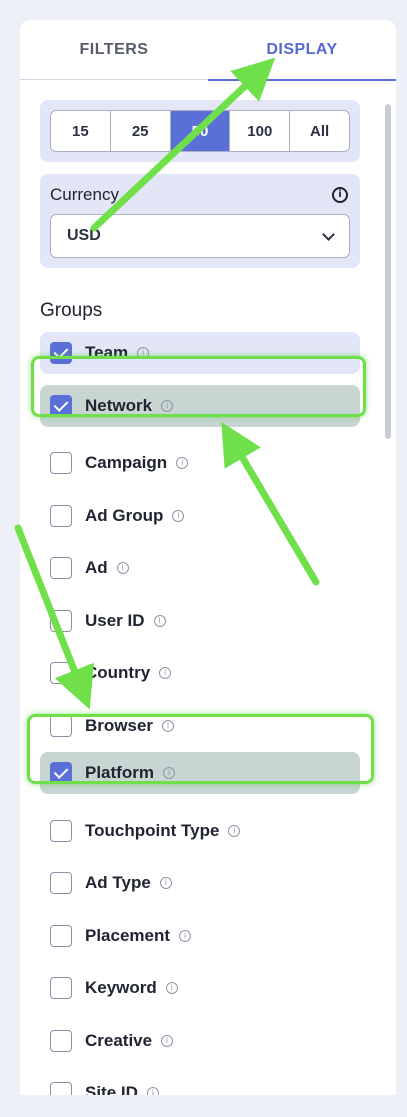  What do you see at coordinates (118, 883) in the screenshot?
I see `ad-type-label: Ad Type` at bounding box center [118, 883].